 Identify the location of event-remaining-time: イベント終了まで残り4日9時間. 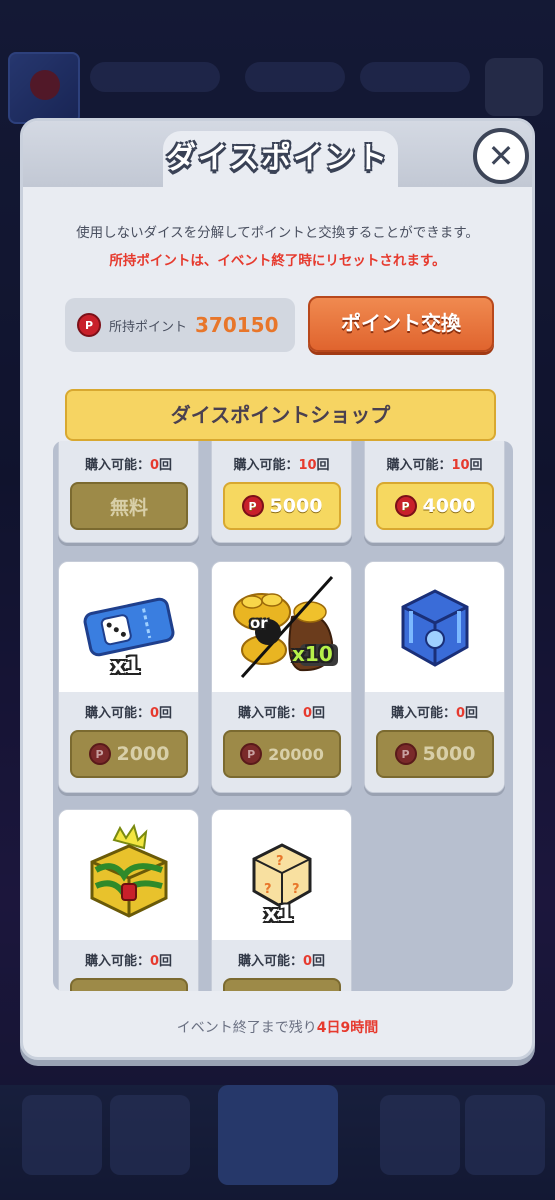
(277, 1028).